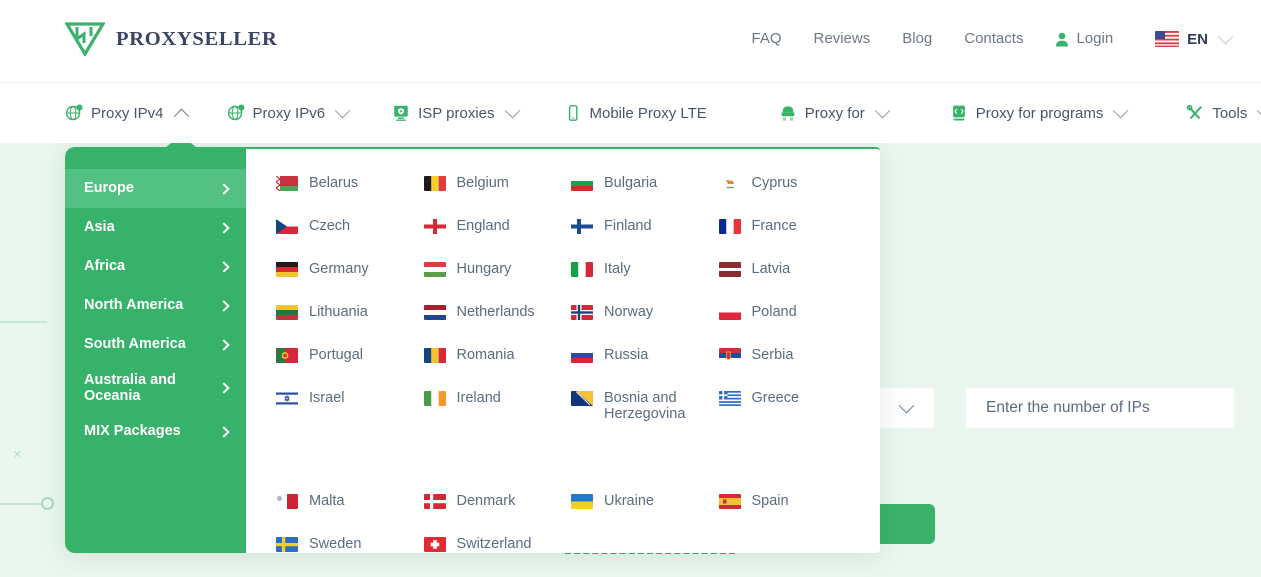 The image size is (1261, 577). Describe the element at coordinates (842, 39) in the screenshot. I see `nav-link-reviews: Reviews` at that location.